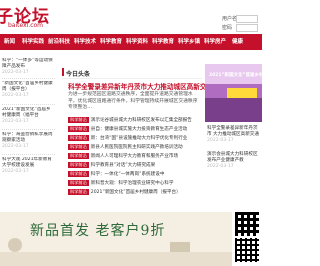 This screenshot has width=320, height=266. I want to click on site-logo: 子论坛 baitexi.com, so click(27, 17).